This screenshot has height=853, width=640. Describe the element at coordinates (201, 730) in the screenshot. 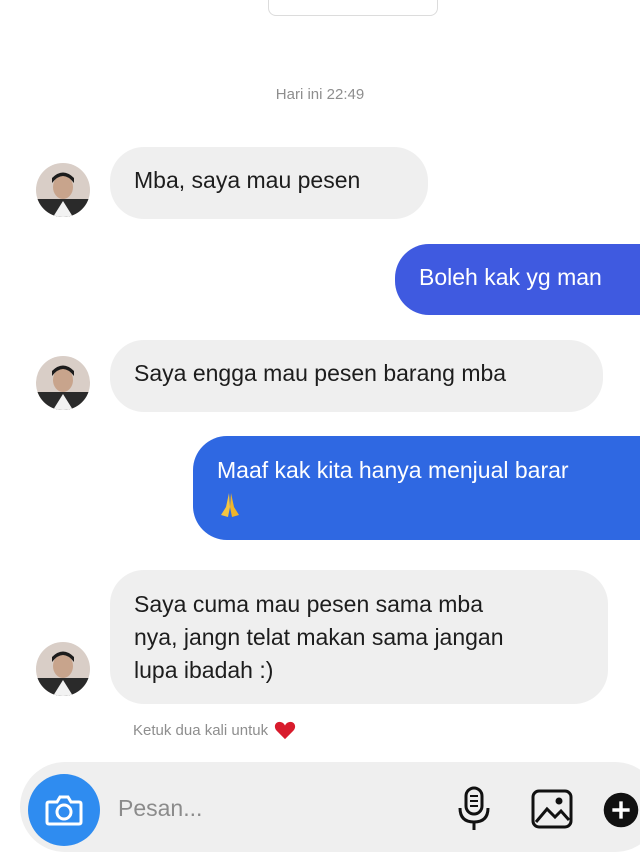

I see `hint-text: Ketuk dua kali untuk` at that location.